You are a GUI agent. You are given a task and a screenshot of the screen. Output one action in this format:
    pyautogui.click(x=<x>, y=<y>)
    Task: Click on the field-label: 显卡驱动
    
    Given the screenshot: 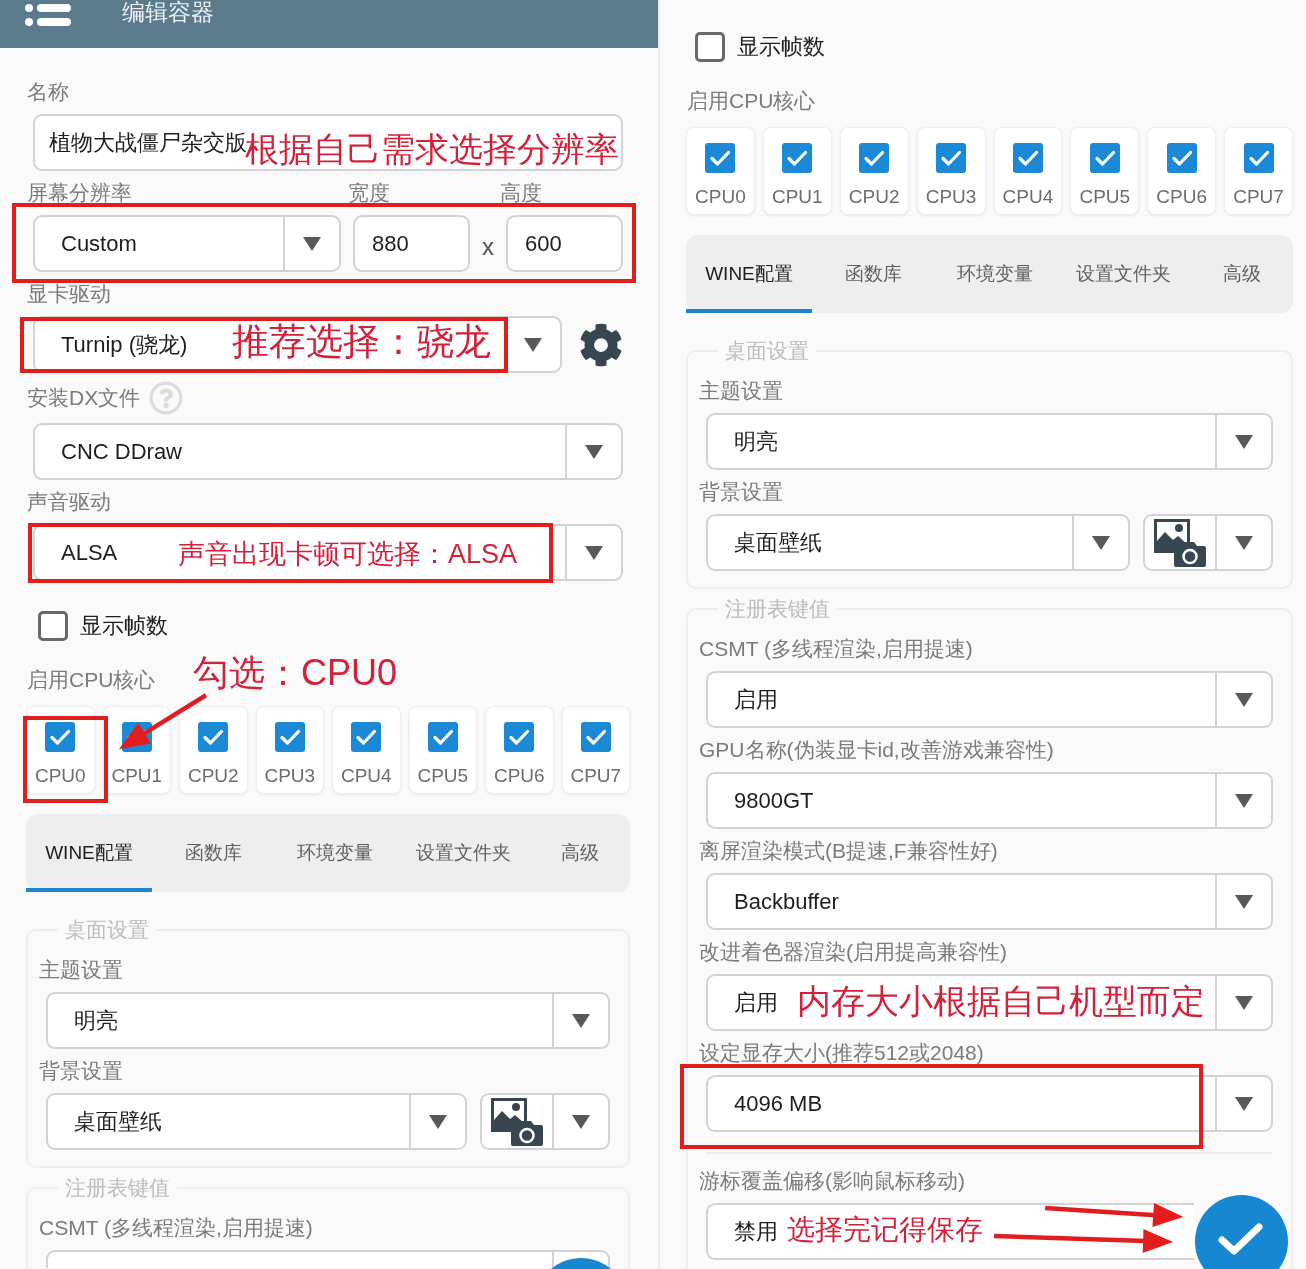 What is the action you would take?
    pyautogui.click(x=69, y=294)
    